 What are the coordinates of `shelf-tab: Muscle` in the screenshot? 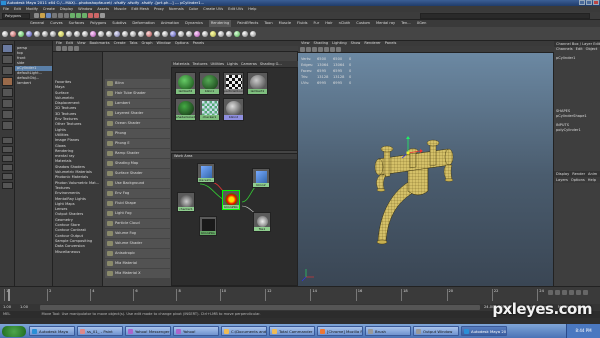 It's located at (285, 23).